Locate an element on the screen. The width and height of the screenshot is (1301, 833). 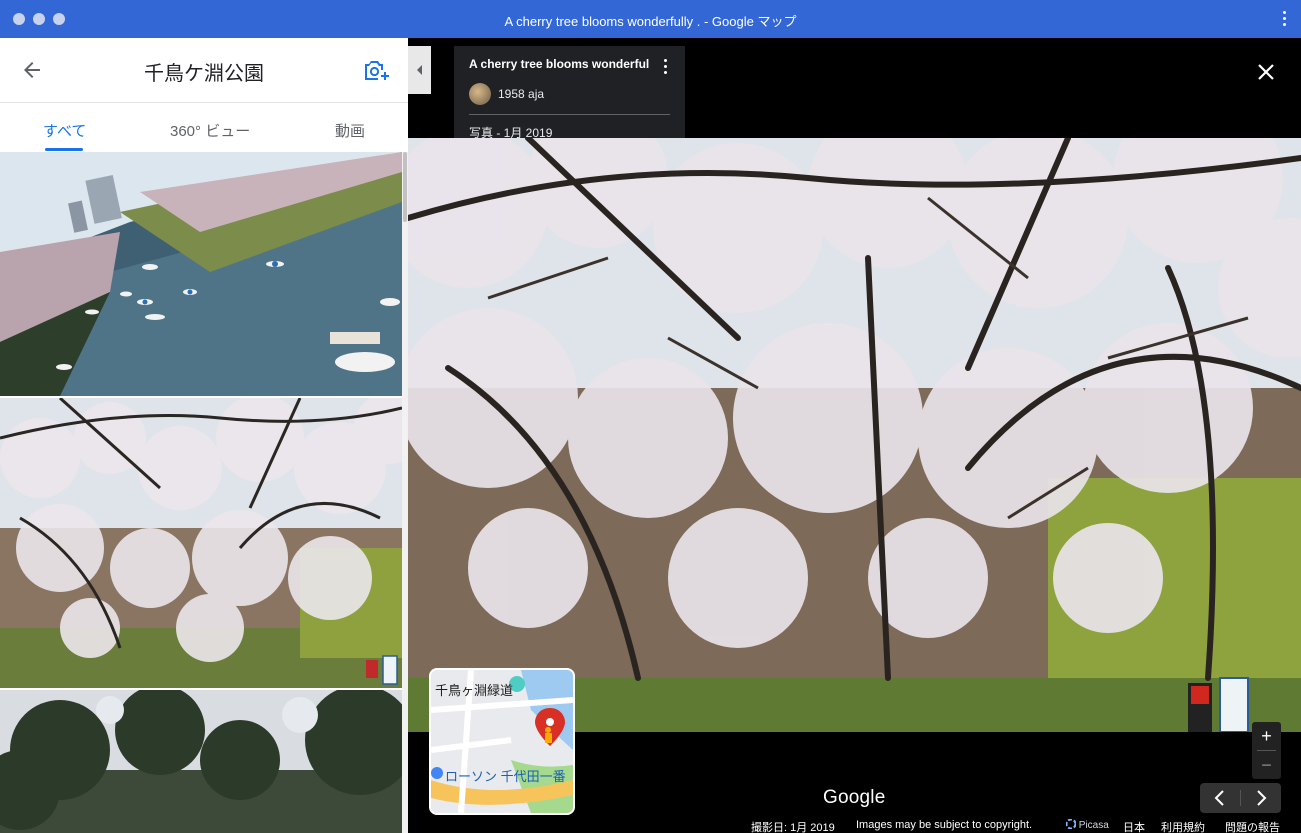
window-menu-icon is located at coordinates (1285, 19).